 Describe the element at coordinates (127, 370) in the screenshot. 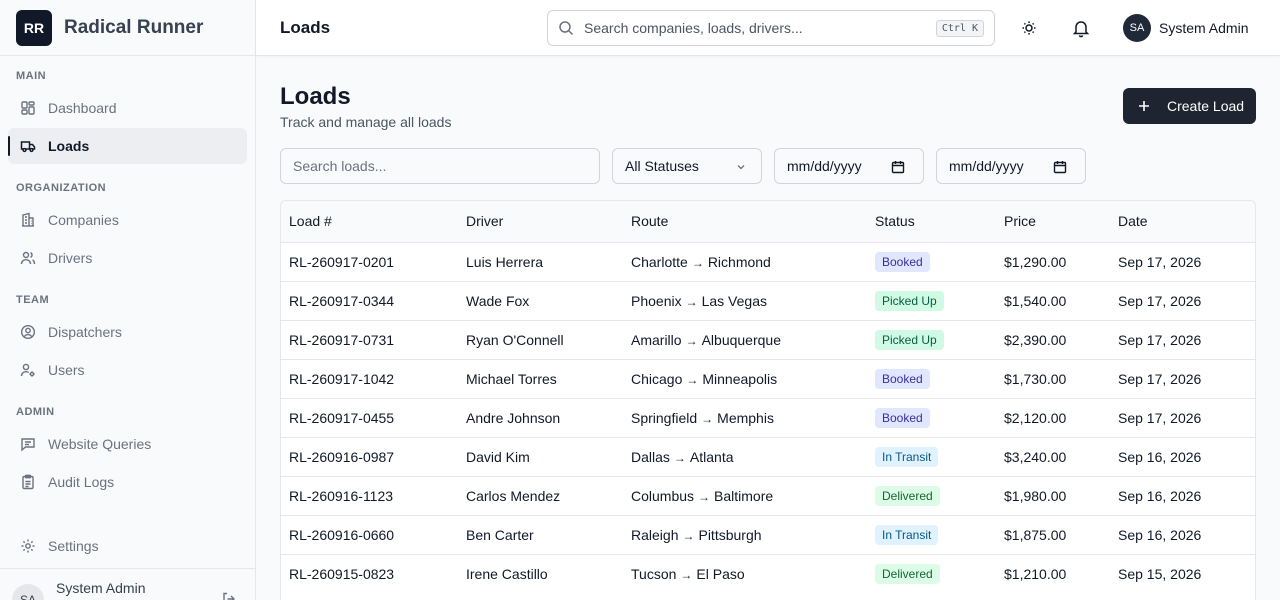

I see `sidebar-item-users: Users` at that location.